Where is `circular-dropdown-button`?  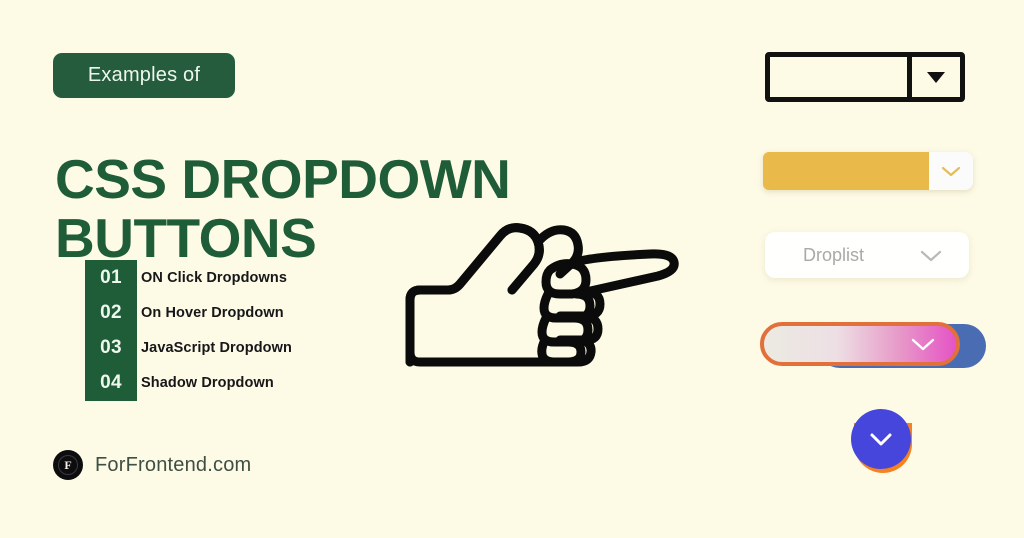
circular-dropdown-button is located at coordinates (883, 441).